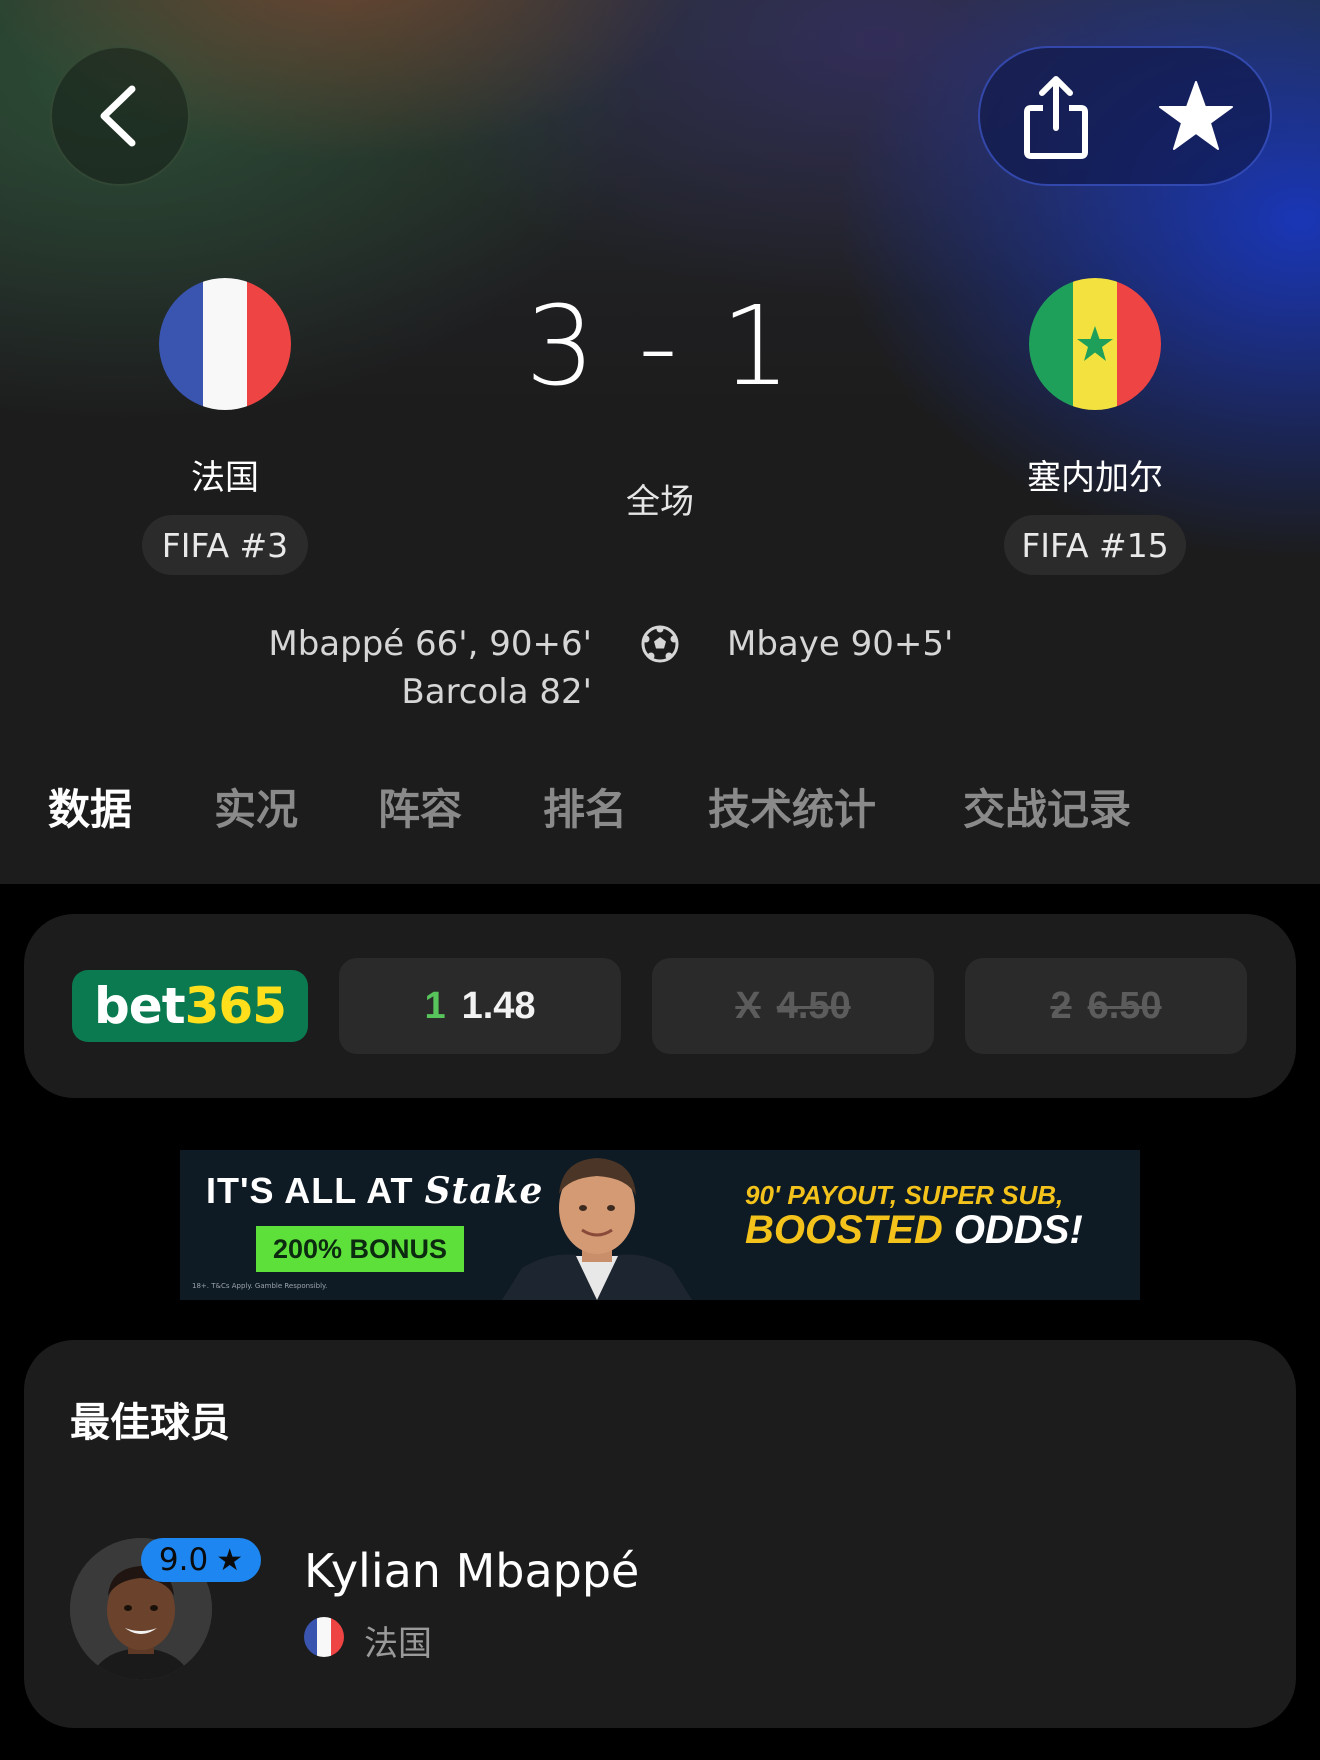 This screenshot has height=1760, width=1320. I want to click on odds-draw-button: X 4.50, so click(793, 1006).